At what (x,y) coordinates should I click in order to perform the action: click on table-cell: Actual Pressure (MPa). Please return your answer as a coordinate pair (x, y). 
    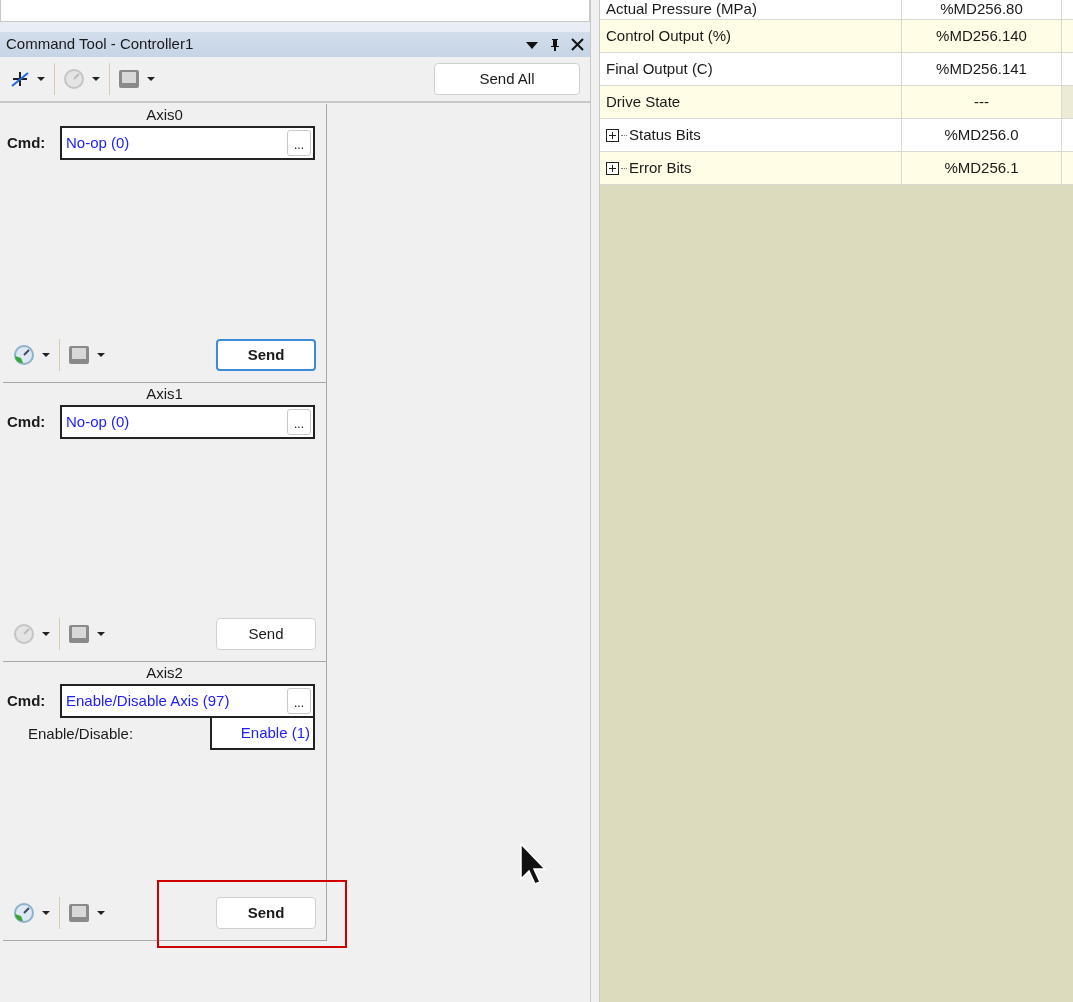
    Looking at the image, I should click on (751, 9).